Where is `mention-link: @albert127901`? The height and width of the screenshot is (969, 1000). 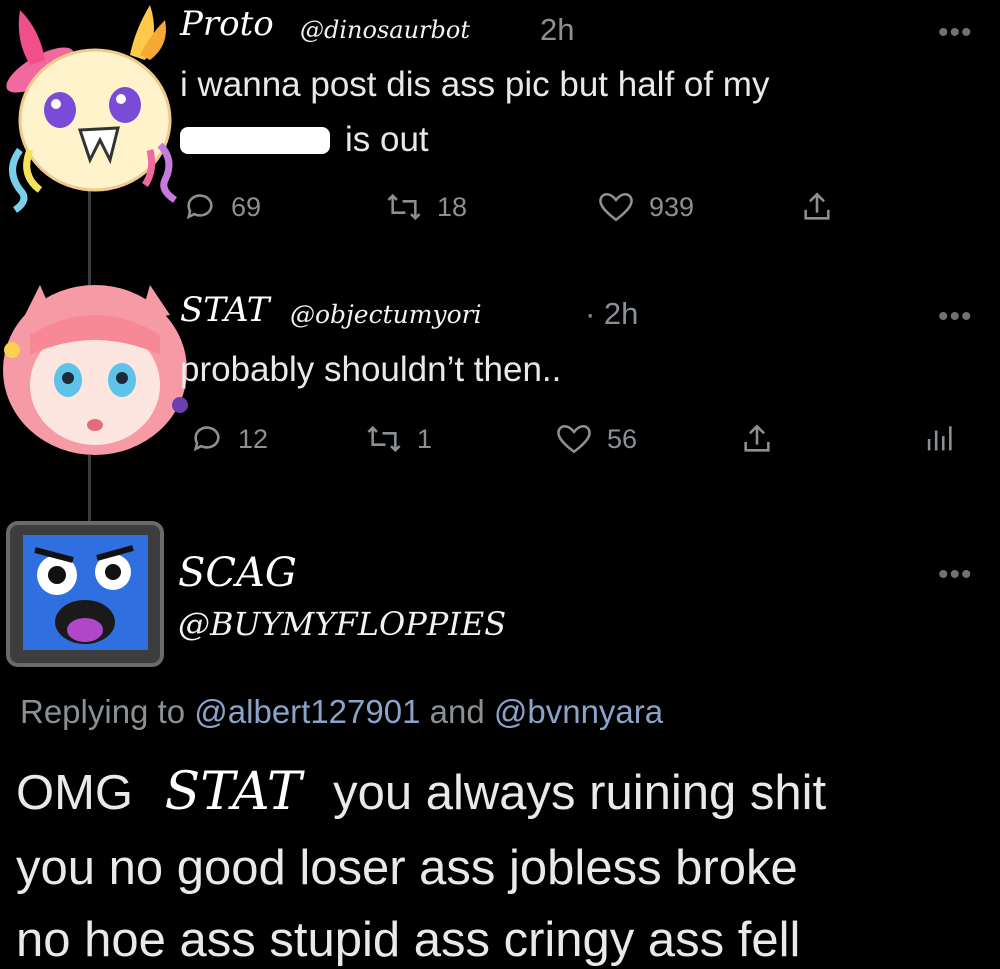
mention-link: @albert127901 is located at coordinates (307, 711).